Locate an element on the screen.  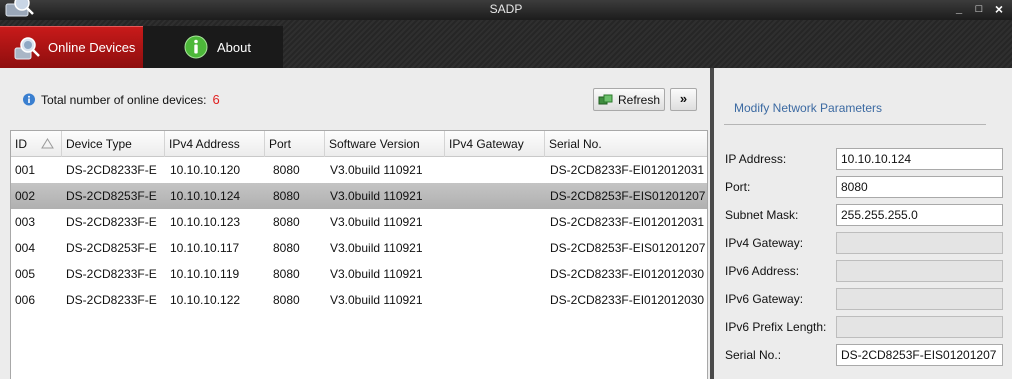
subnet-mask-label: Subnet Mask: is located at coordinates (762, 215).